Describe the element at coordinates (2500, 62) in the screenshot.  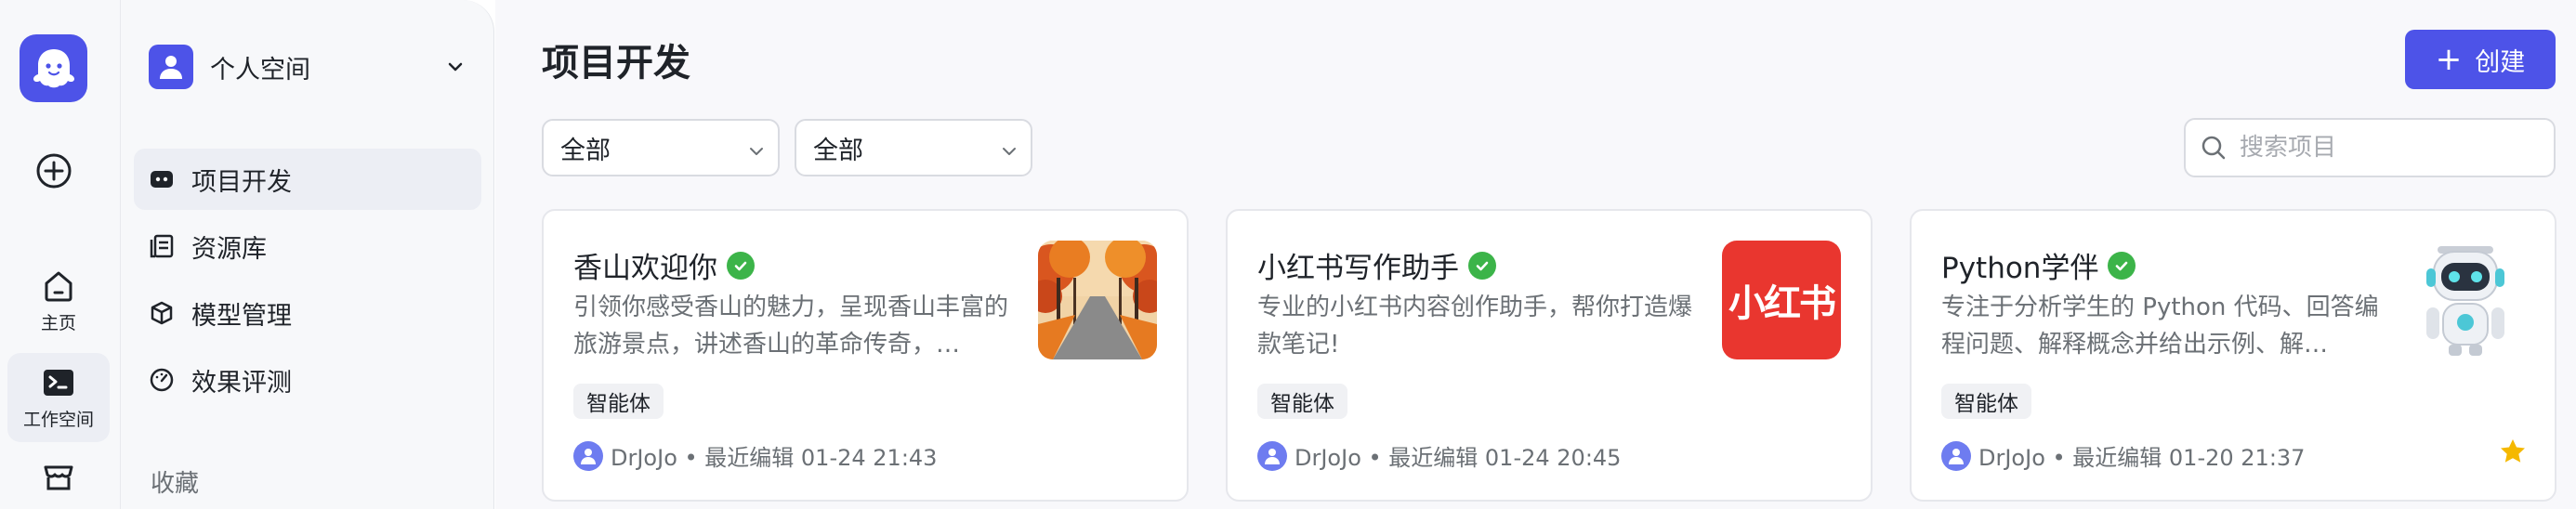
I see `create-button-label: 创建` at that location.